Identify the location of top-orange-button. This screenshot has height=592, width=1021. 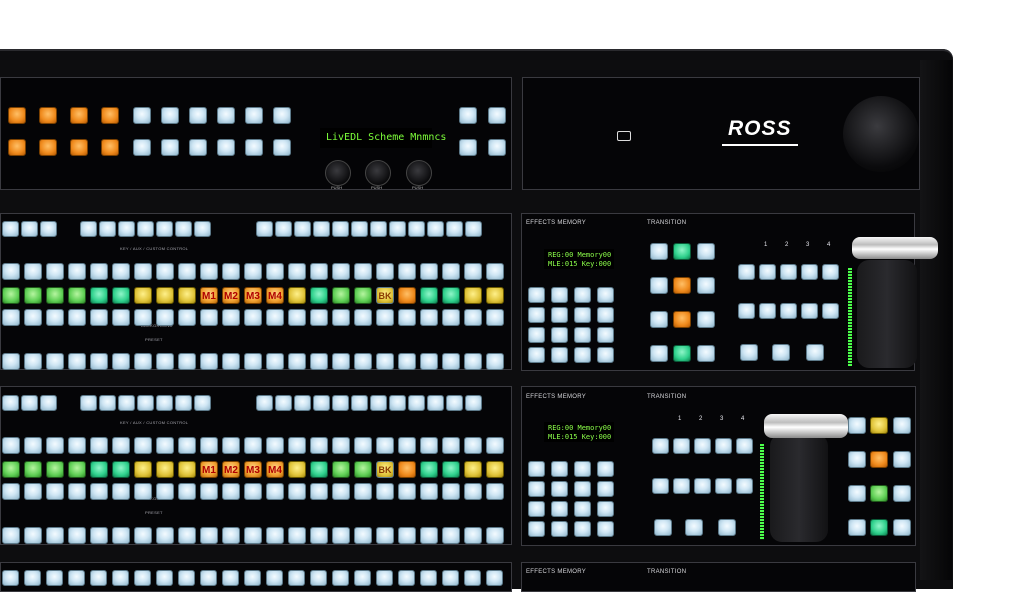
(79, 115).